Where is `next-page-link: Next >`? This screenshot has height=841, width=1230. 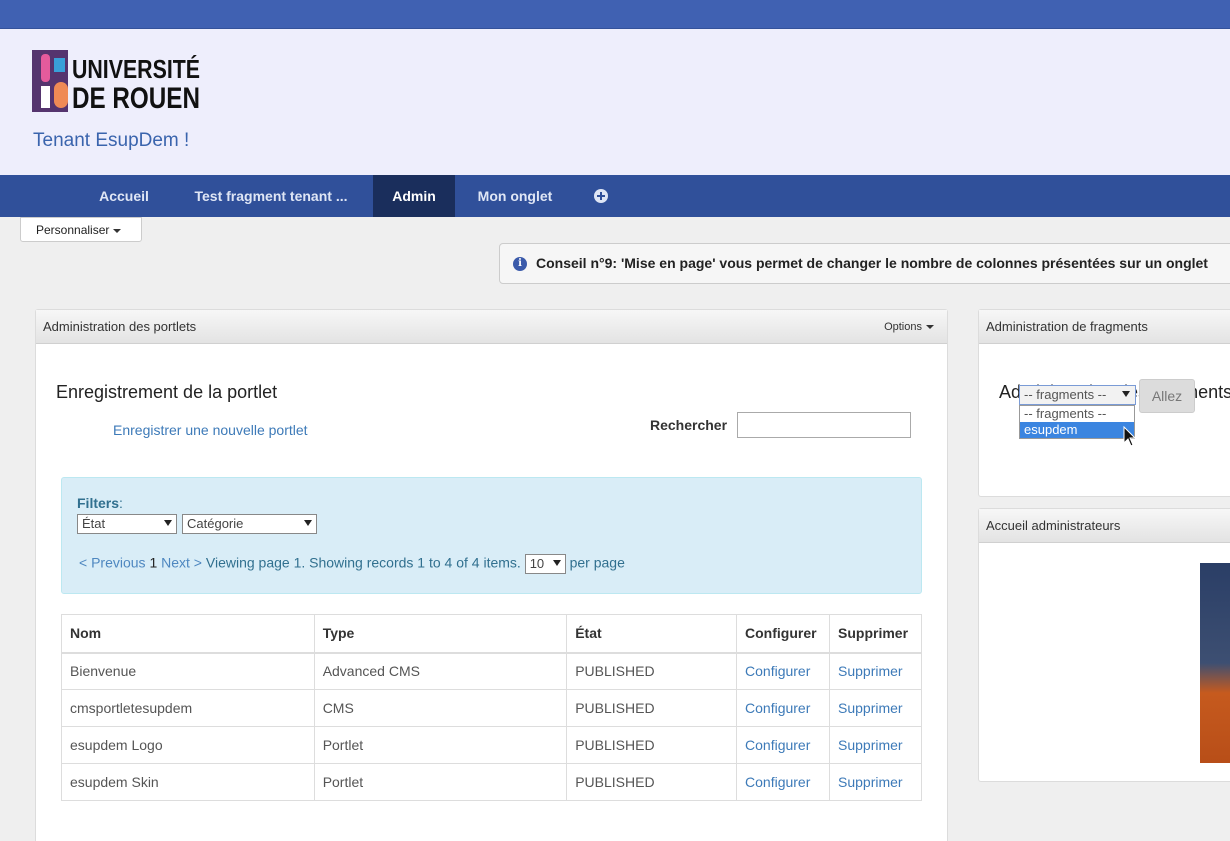 next-page-link: Next > is located at coordinates (181, 563).